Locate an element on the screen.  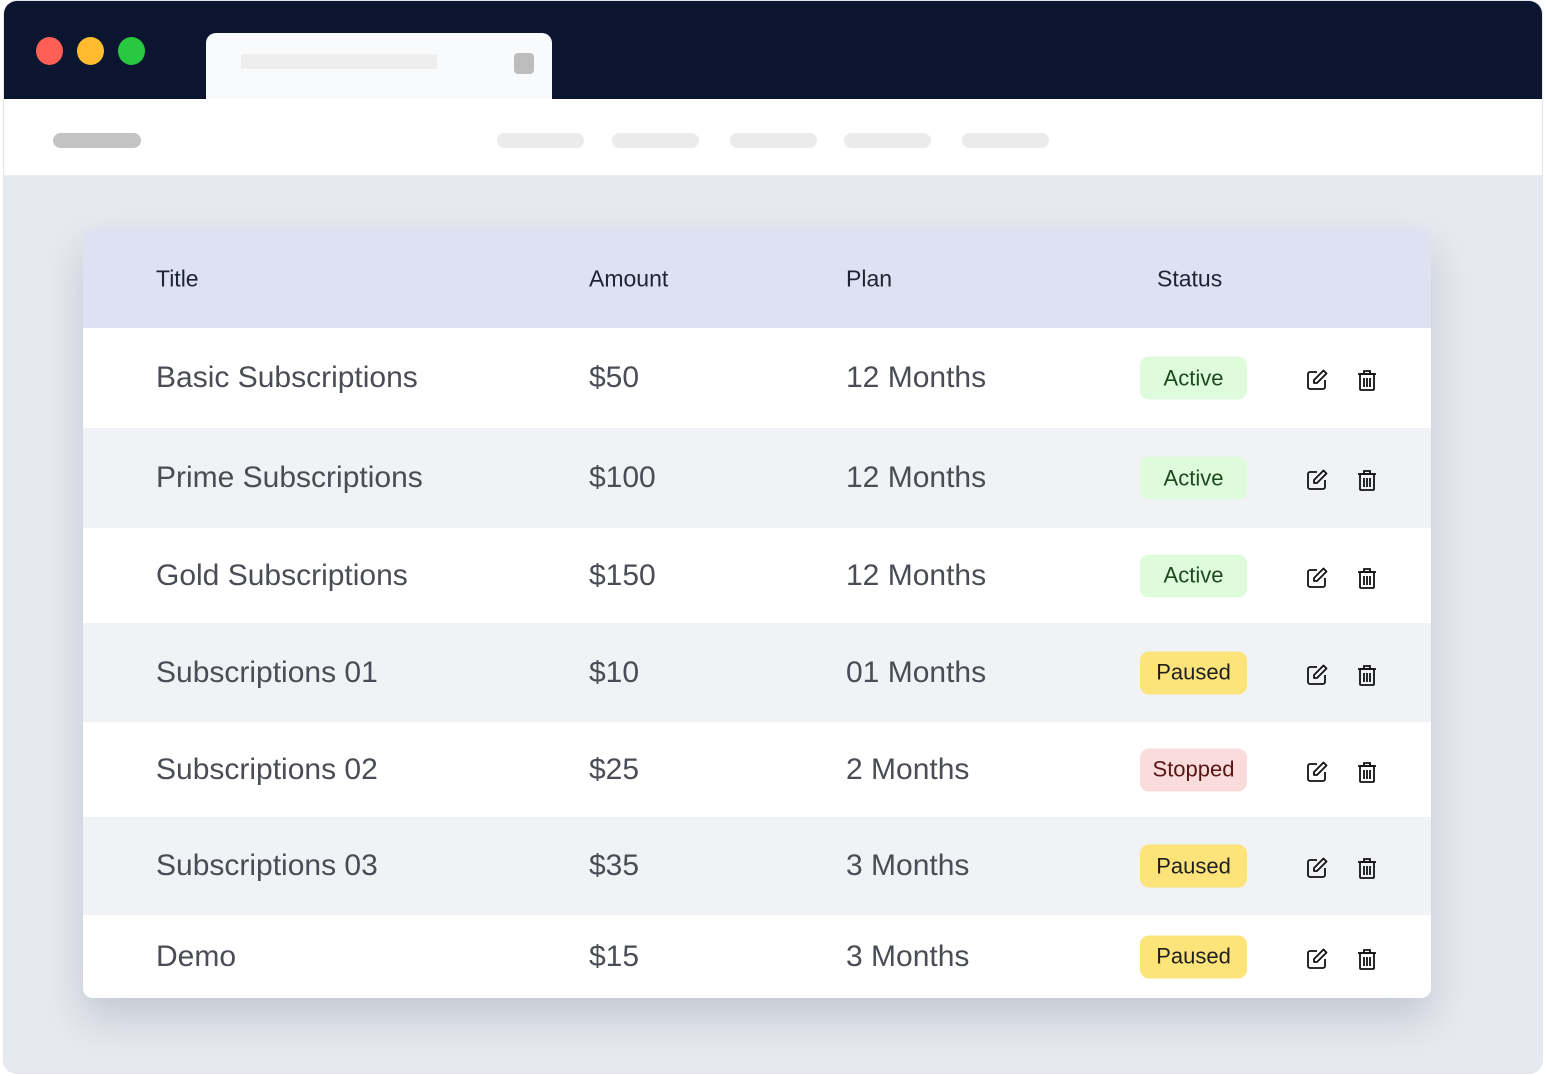
row-title: Basic Subscriptions is located at coordinates (287, 377).